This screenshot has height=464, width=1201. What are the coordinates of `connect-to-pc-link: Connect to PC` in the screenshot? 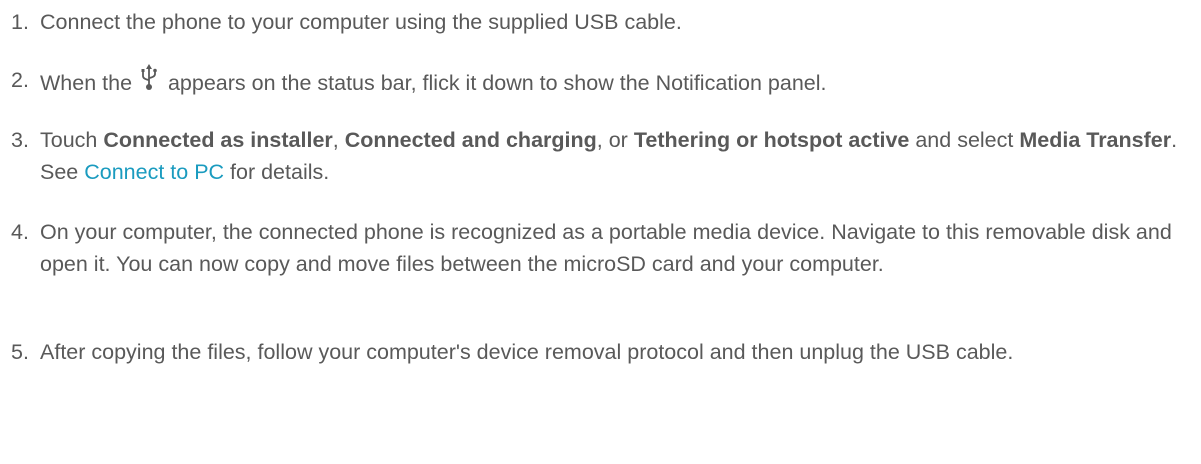 It's located at (154, 172).